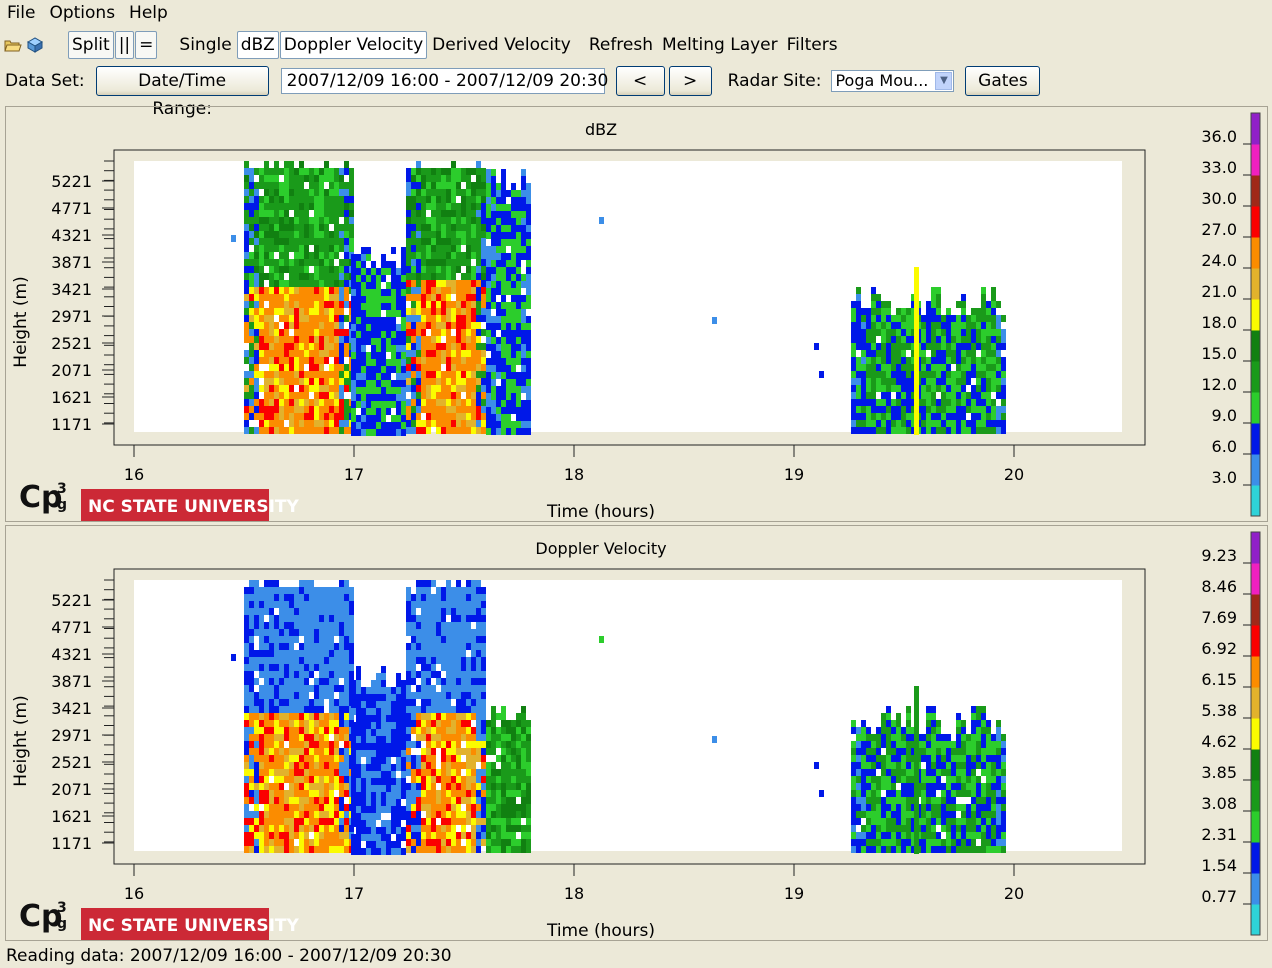 The width and height of the screenshot is (1272, 968). I want to click on menu-help: Help, so click(148, 13).